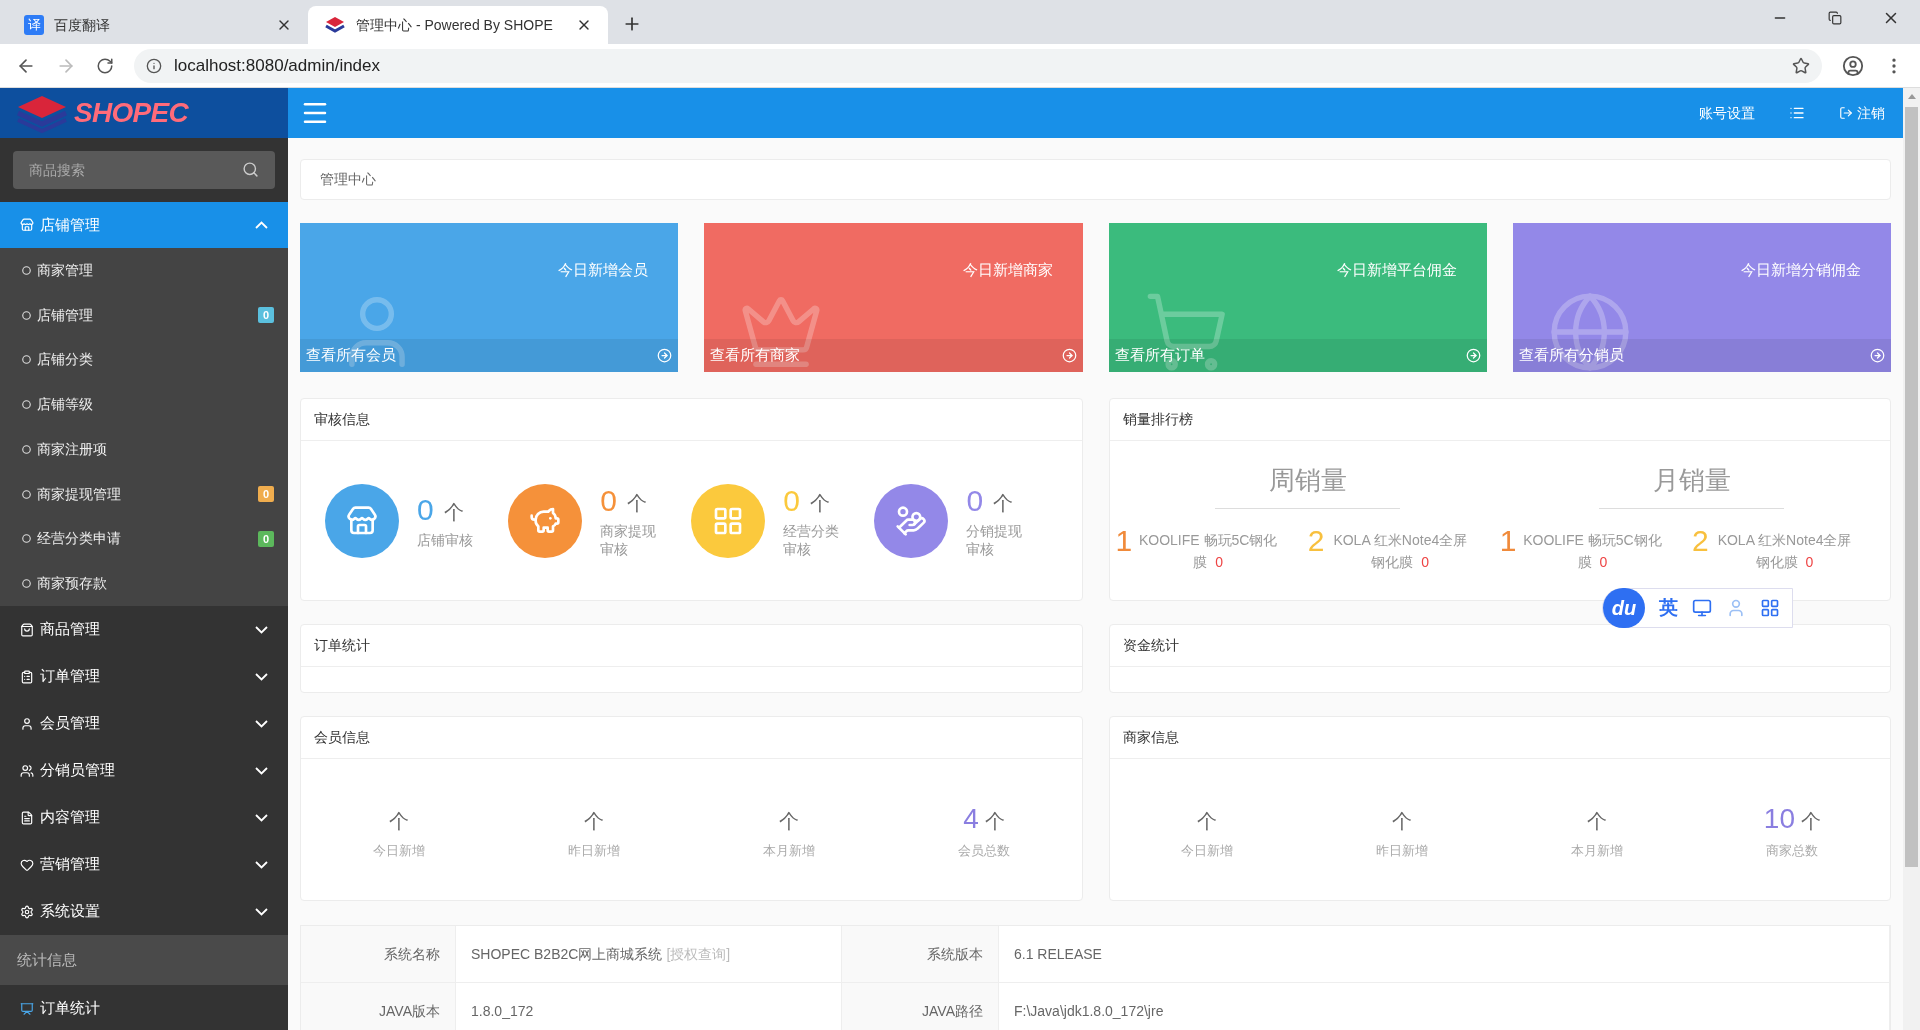 This screenshot has width=1920, height=1030. Describe the element at coordinates (144, 270) in the screenshot. I see `submenu-item: 商家管理` at that location.